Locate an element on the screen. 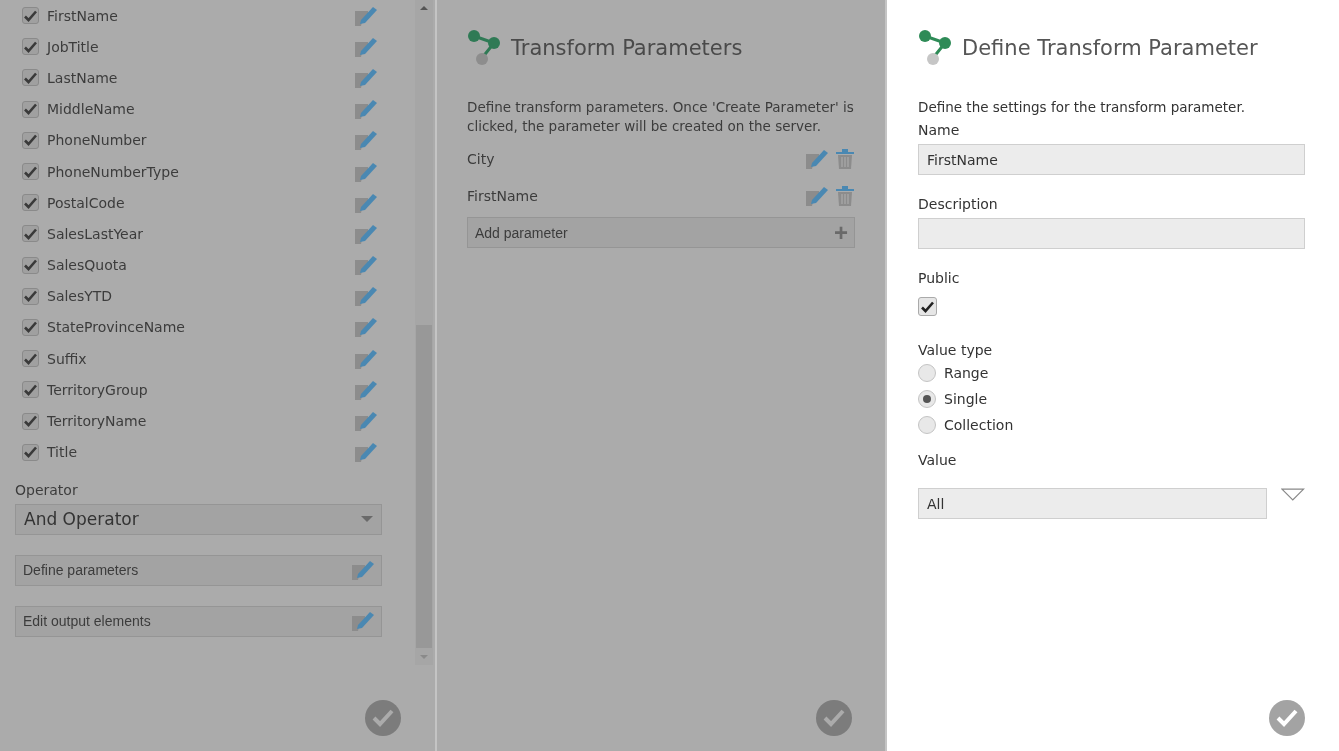  add-parameter-button: Add parameter + is located at coordinates (661, 232).